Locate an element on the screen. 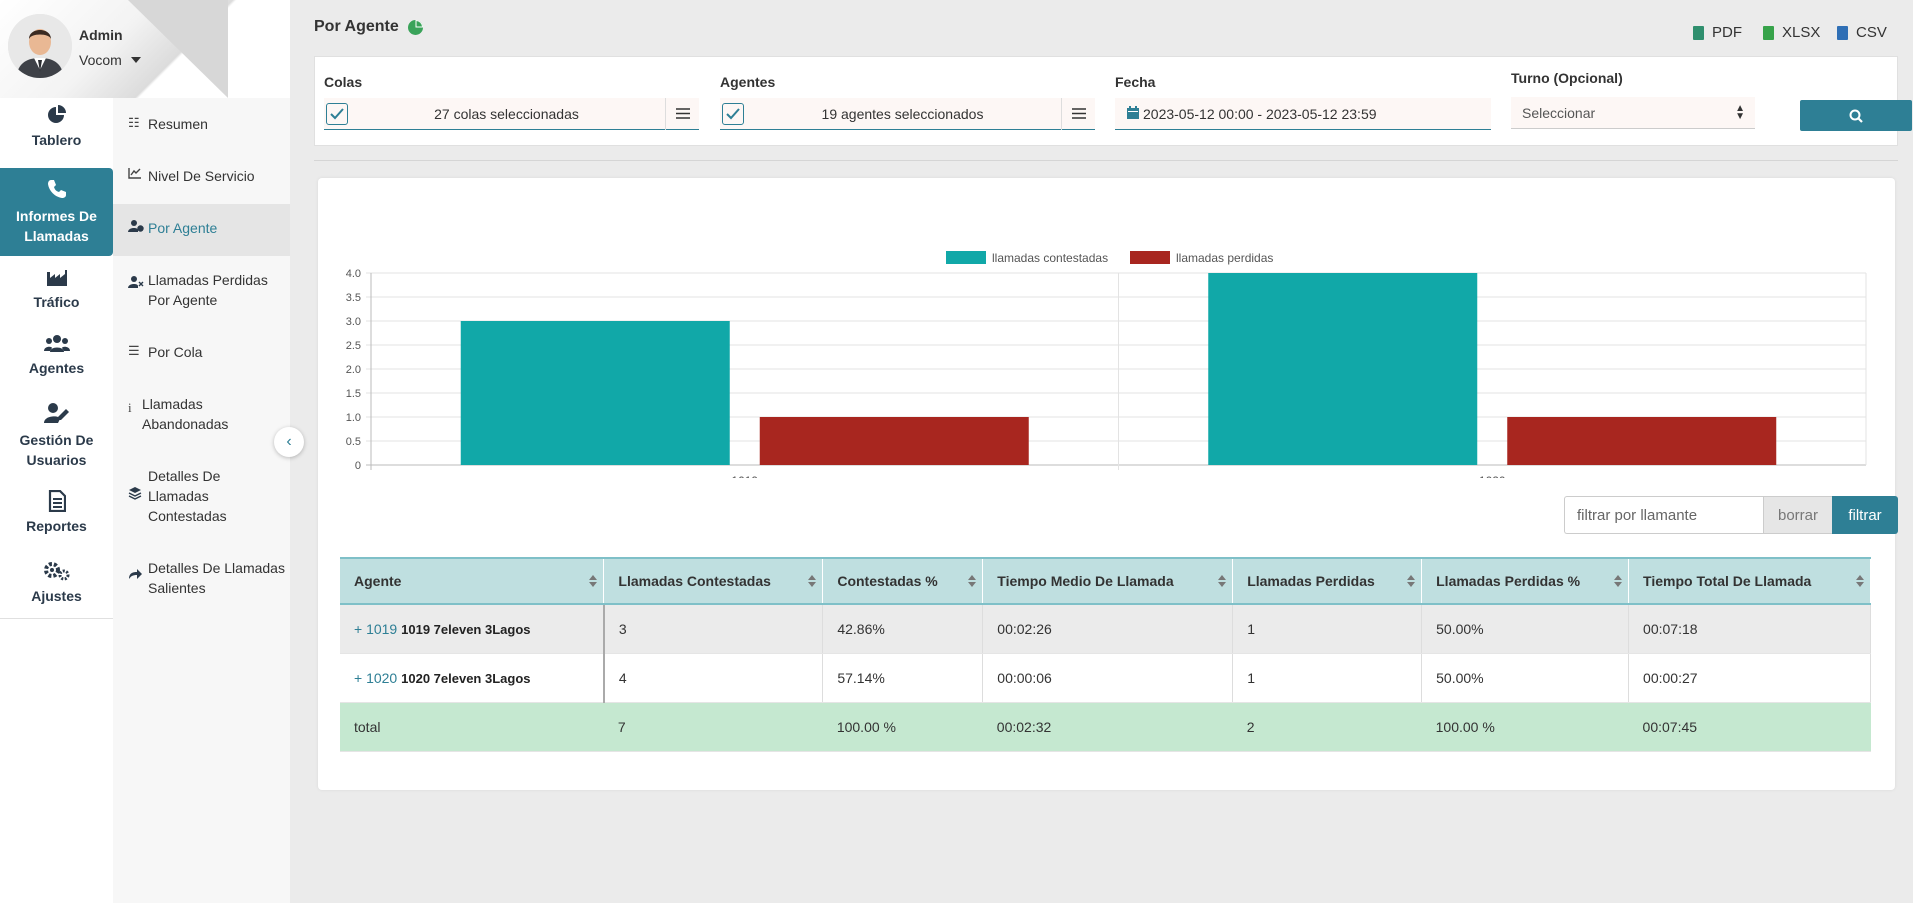 This screenshot has height=903, width=1913. colas-label: Colas is located at coordinates (343, 82).